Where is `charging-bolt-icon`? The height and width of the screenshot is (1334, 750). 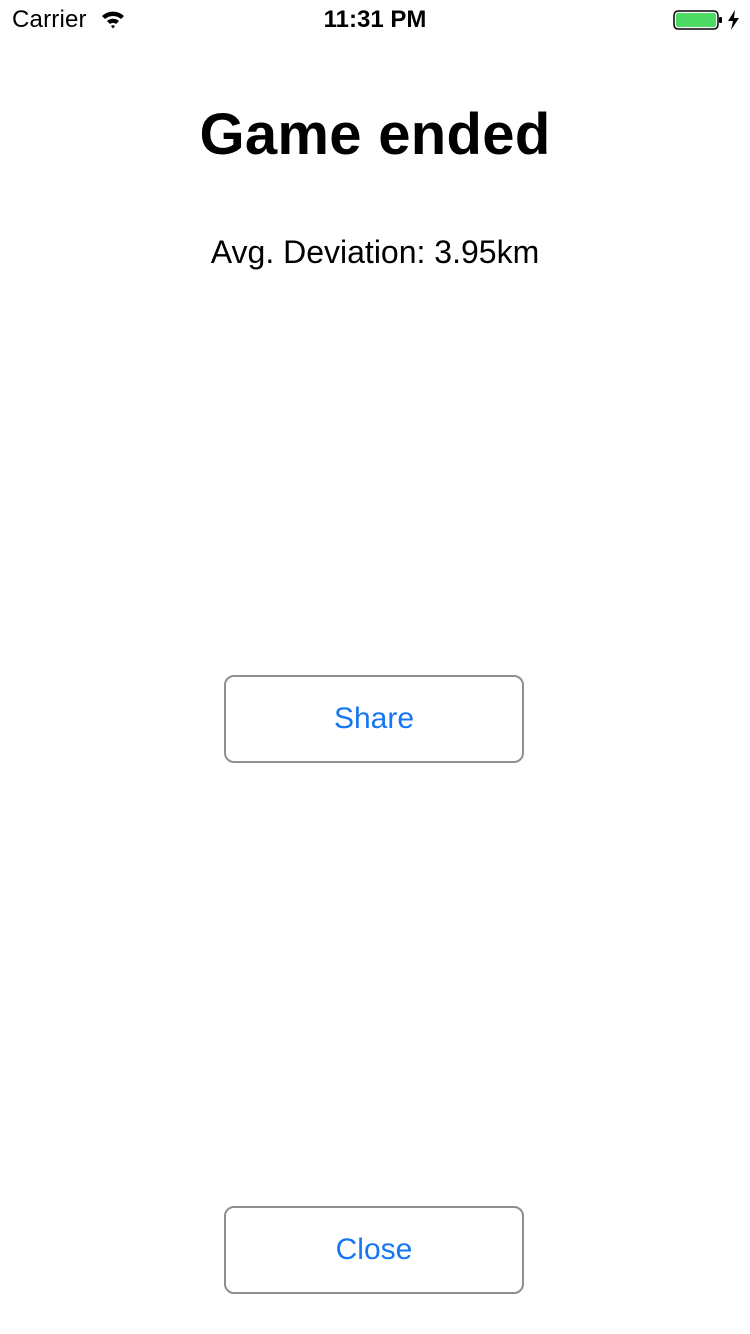 charging-bolt-icon is located at coordinates (733, 20).